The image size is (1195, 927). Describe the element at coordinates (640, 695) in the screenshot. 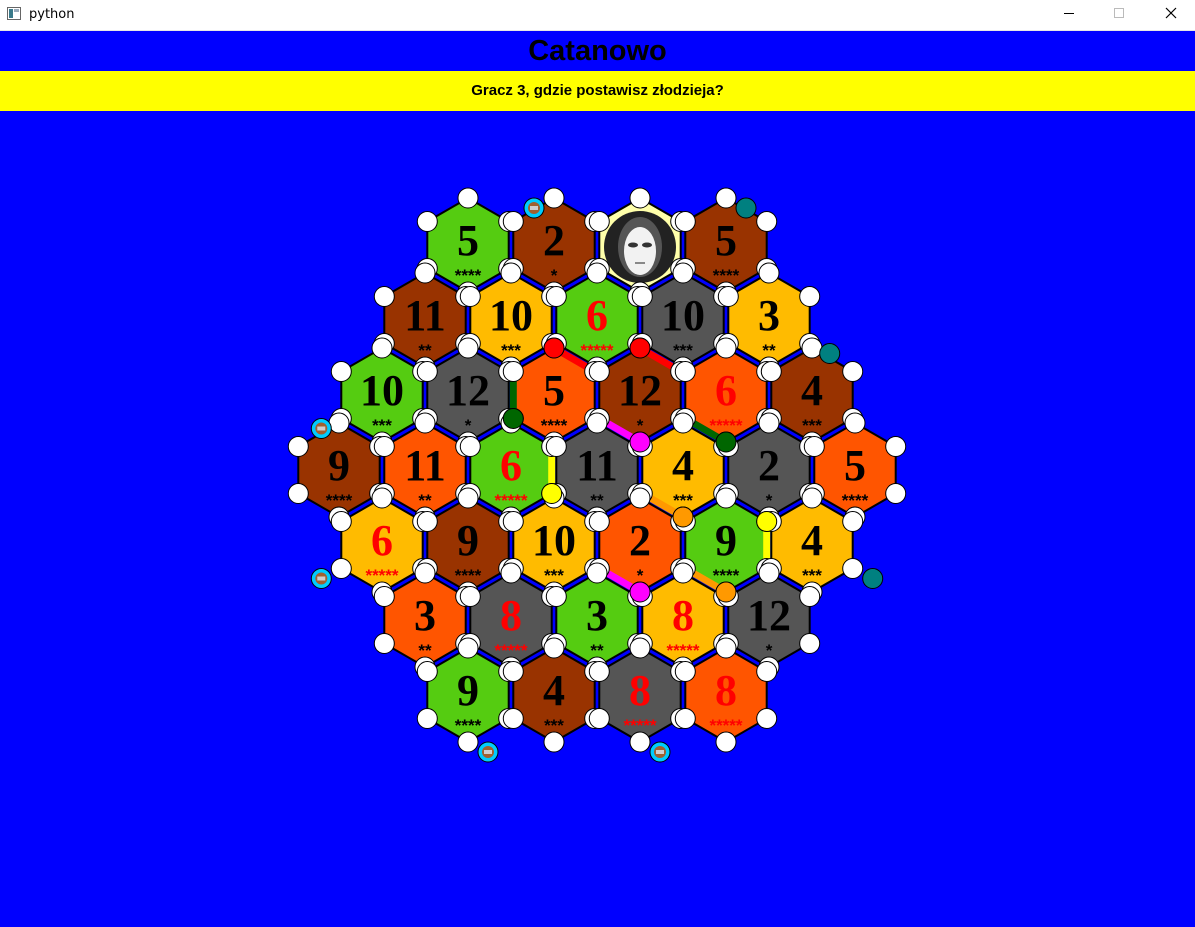

I see `hex-tile-6-2: 8*****` at that location.